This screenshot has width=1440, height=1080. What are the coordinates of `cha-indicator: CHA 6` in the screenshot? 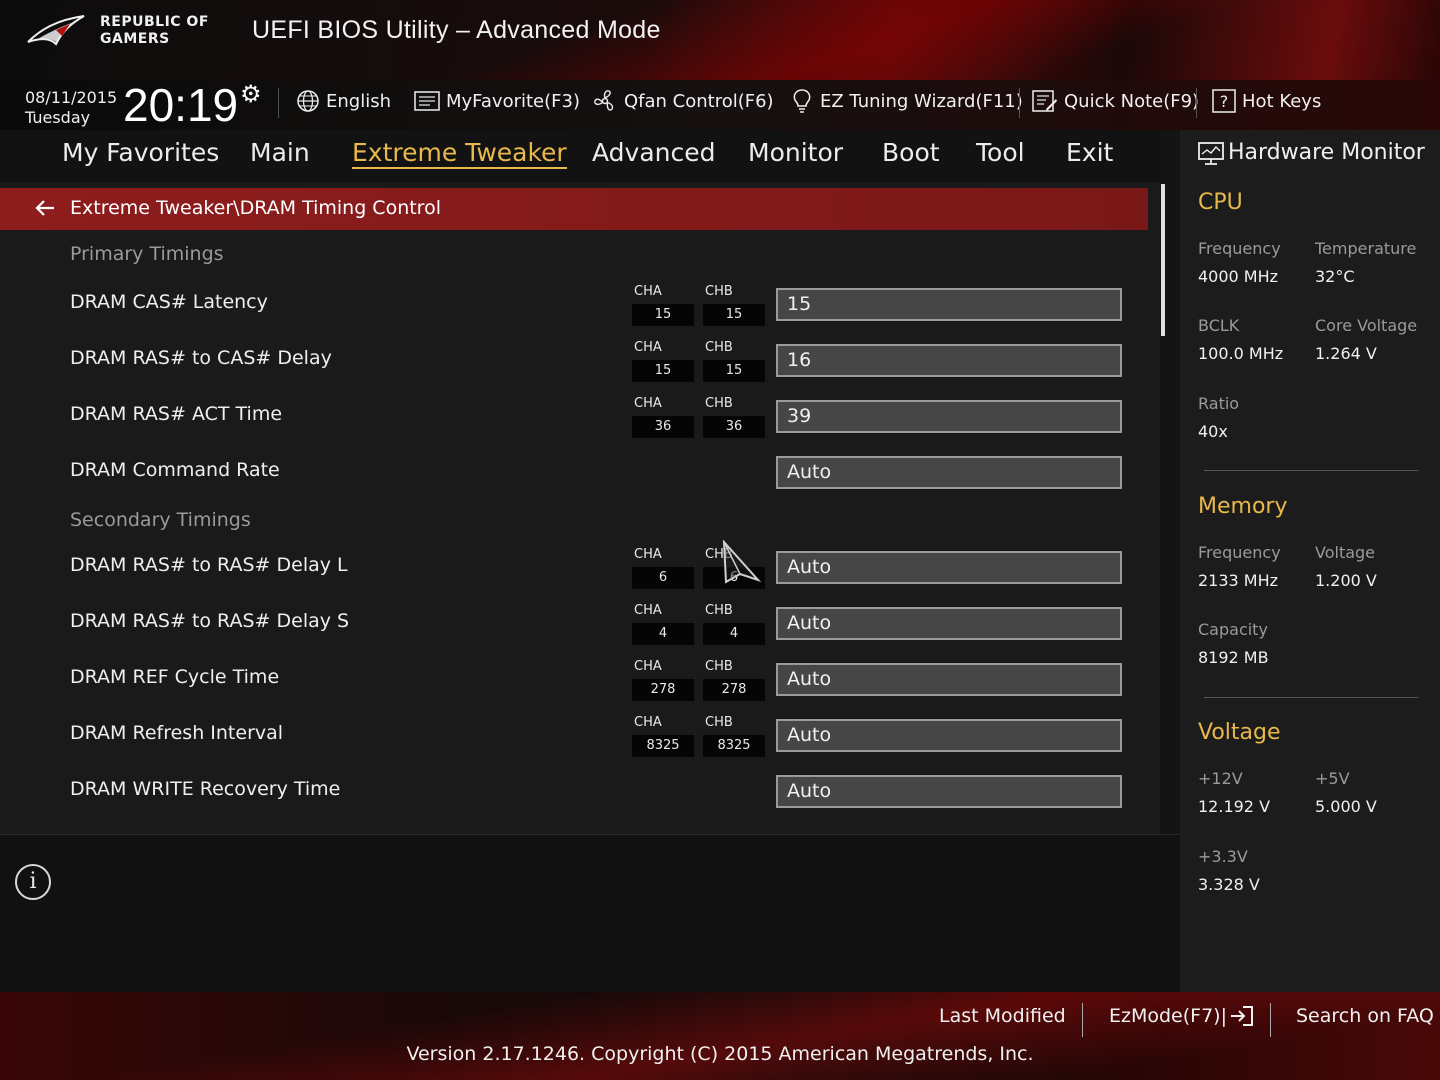 It's located at (663, 568).